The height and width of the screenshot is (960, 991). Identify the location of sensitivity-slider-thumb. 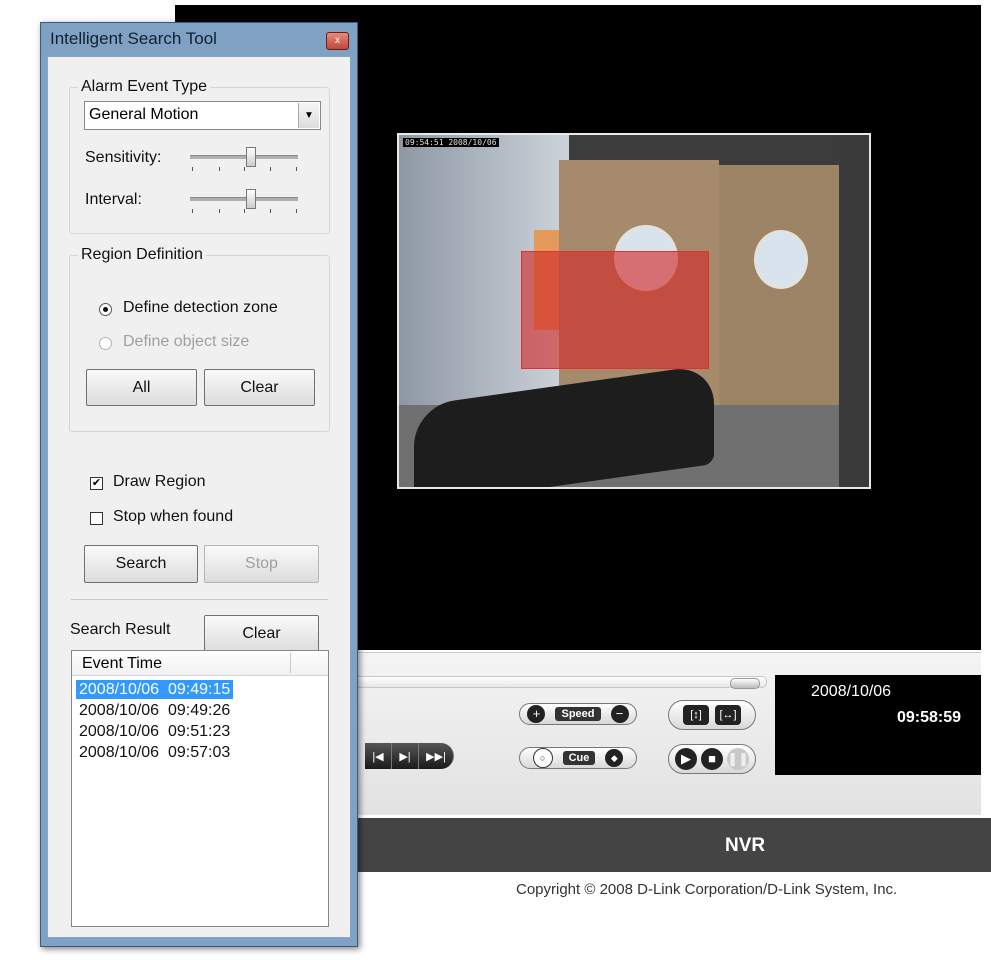
(251, 157).